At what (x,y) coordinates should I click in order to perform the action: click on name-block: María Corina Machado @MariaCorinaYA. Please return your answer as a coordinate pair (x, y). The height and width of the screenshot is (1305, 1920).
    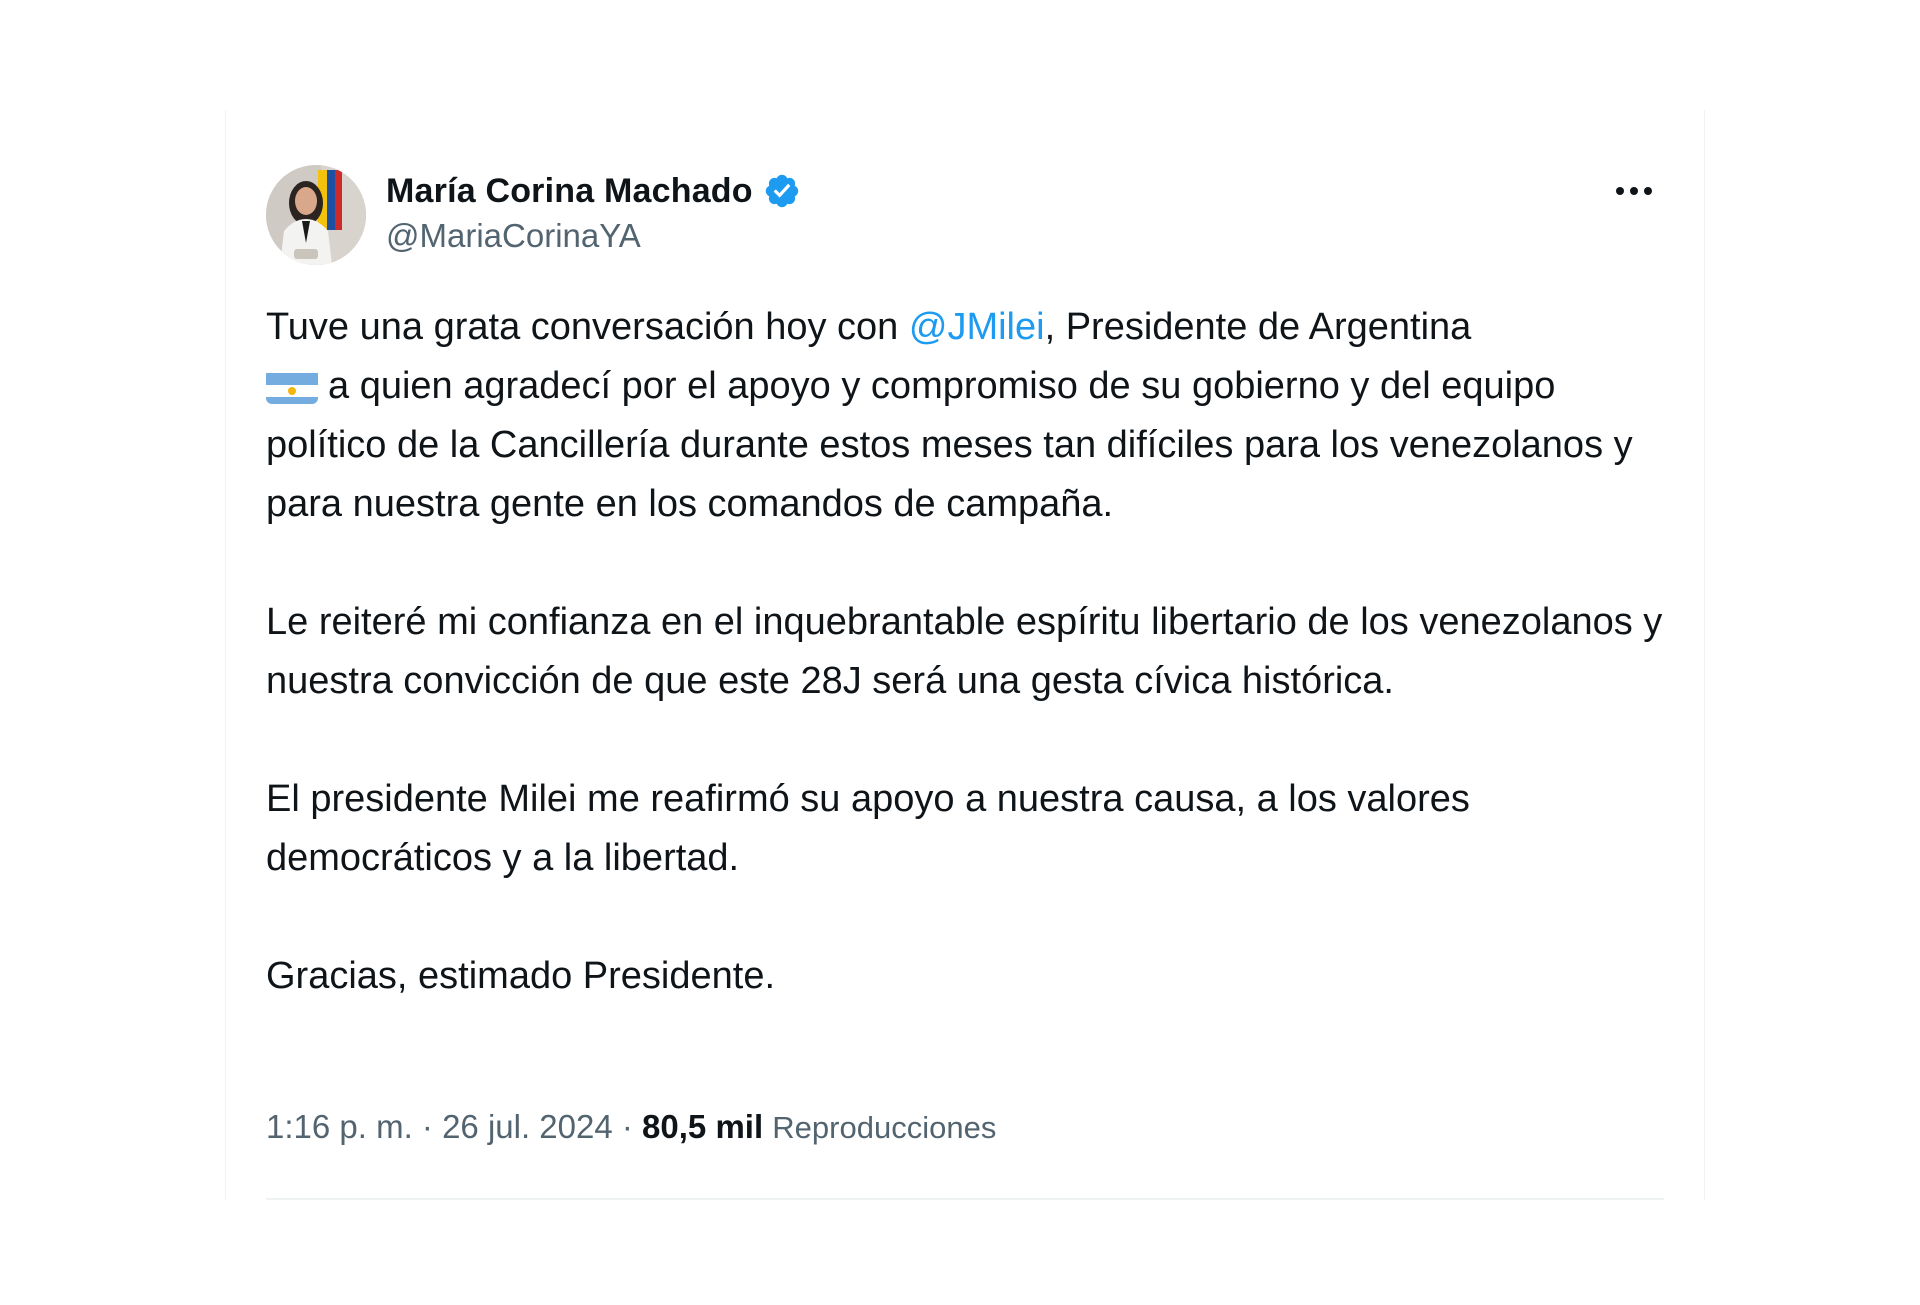
    Looking at the image, I should click on (593, 212).